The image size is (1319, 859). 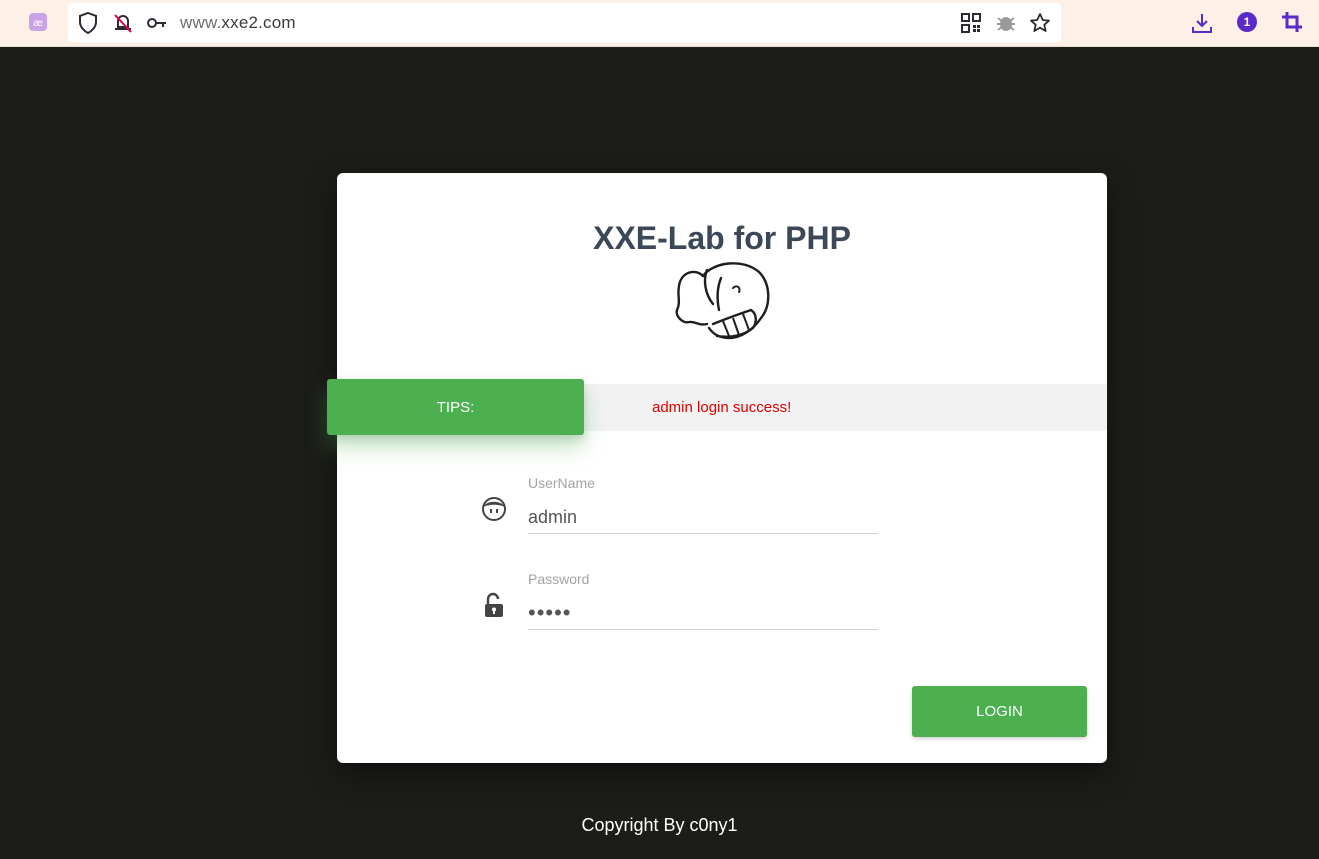 I want to click on password-field: Password, so click(x=722, y=609).